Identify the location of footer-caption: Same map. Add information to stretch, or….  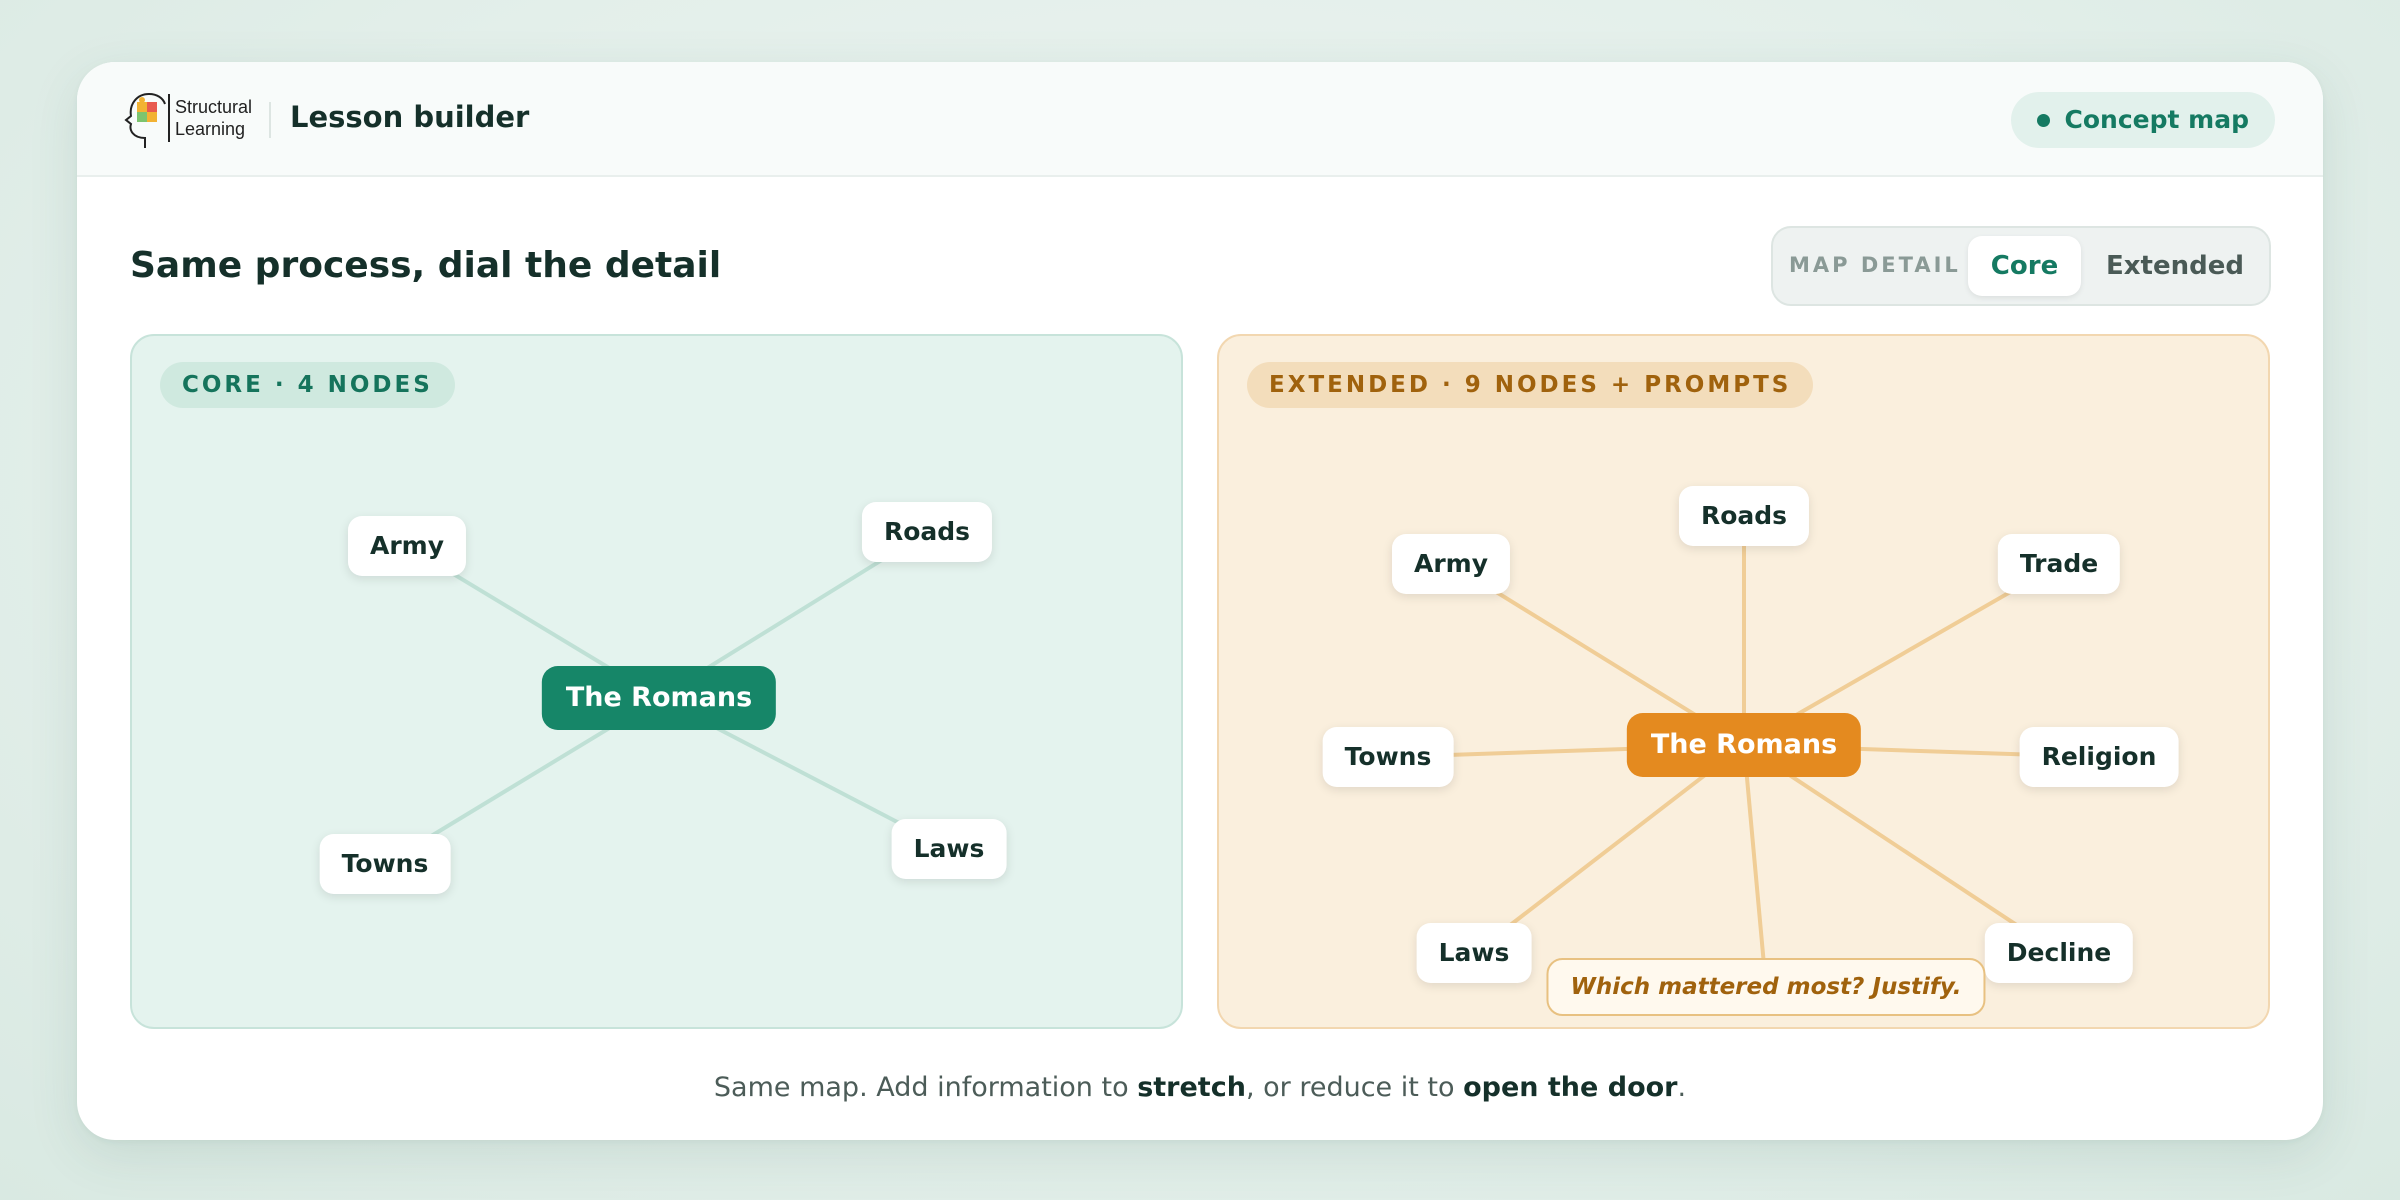
(1200, 1087).